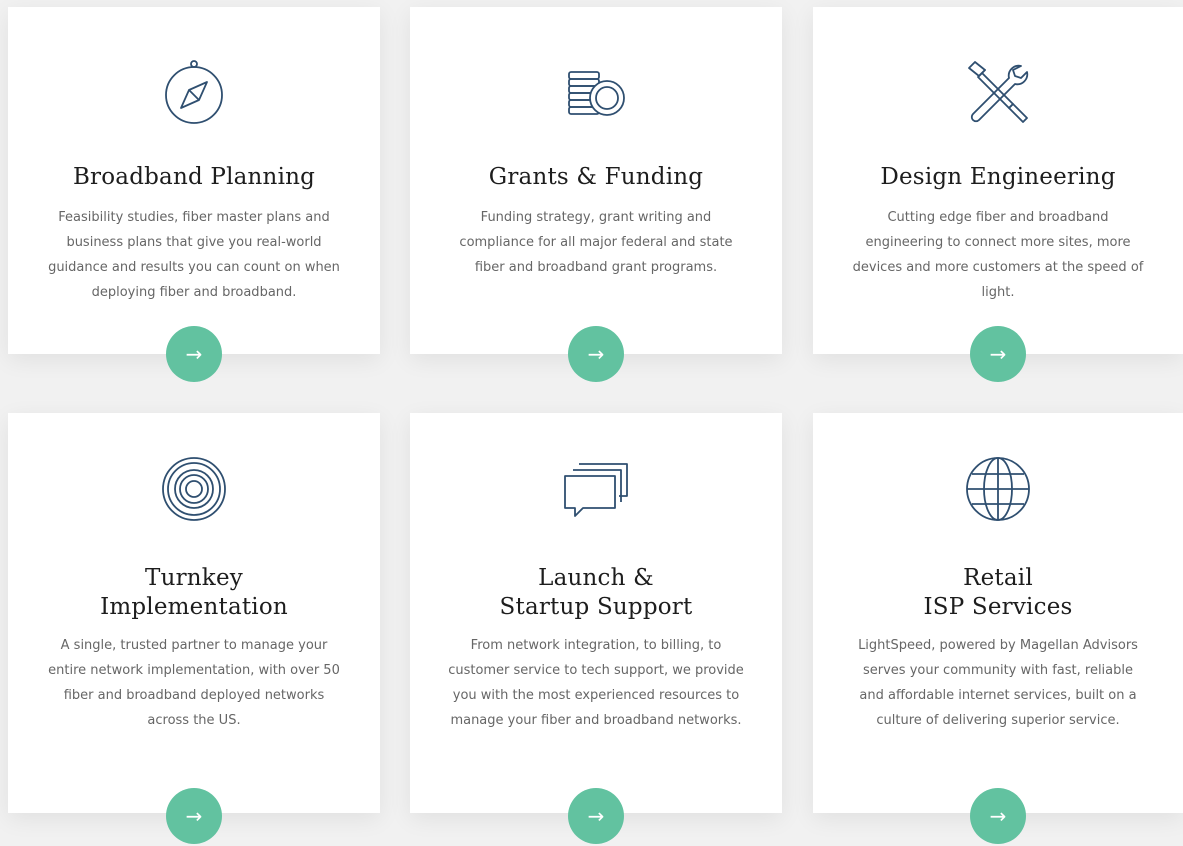 Image resolution: width=1183 pixels, height=846 pixels. Describe the element at coordinates (596, 593) in the screenshot. I see `card-title: Launch & Startup Support` at that location.